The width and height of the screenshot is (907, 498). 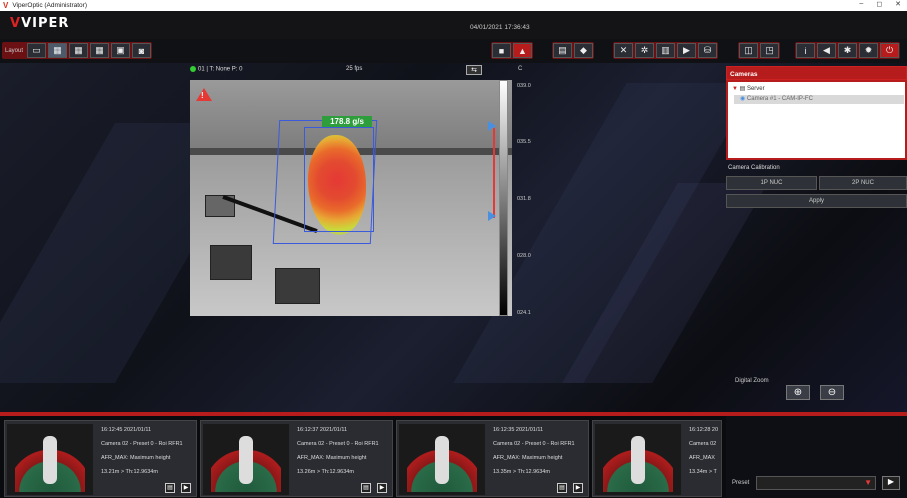 I want to click on event-afr: AFR_MAX, so click(x=702, y=458).